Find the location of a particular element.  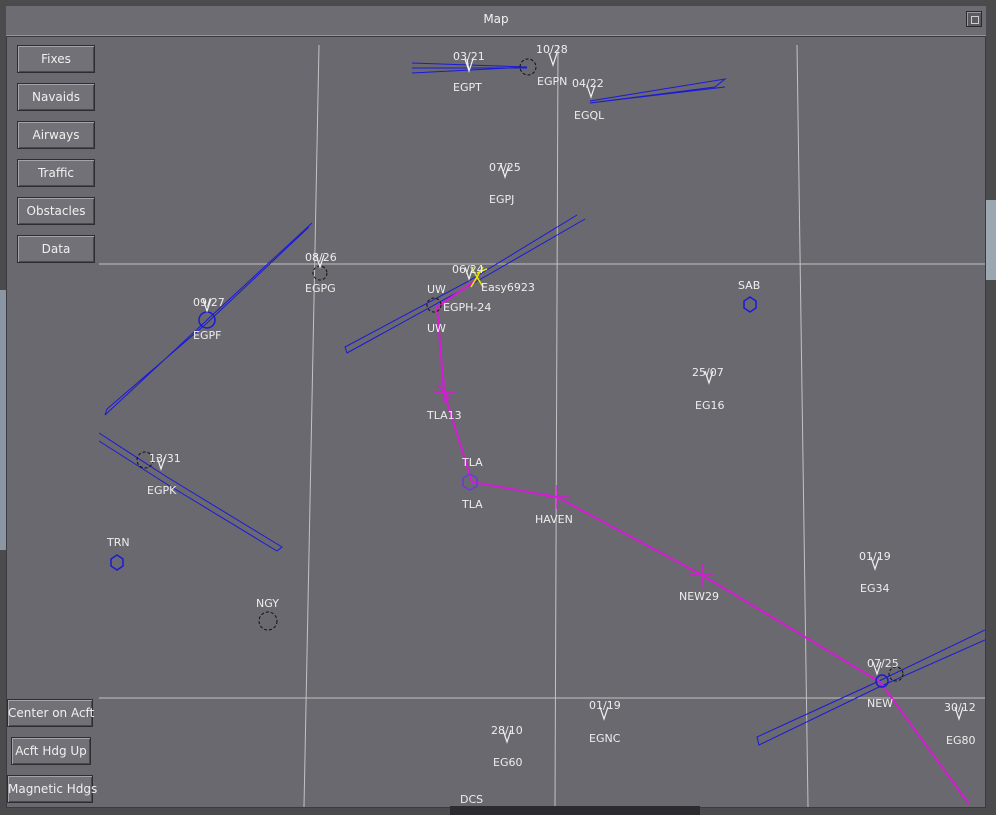

runway-label: 25/07 is located at coordinates (708, 372).